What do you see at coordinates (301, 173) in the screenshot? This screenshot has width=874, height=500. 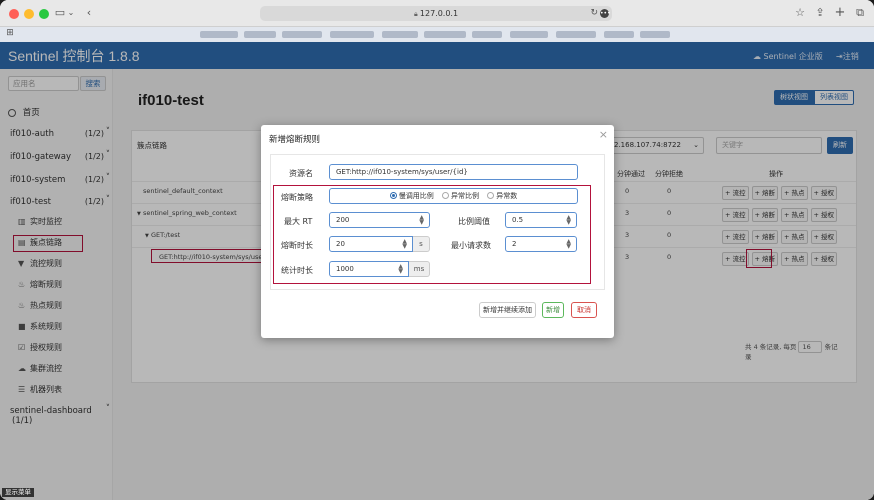 I see `resource-label: 资源名` at bounding box center [301, 173].